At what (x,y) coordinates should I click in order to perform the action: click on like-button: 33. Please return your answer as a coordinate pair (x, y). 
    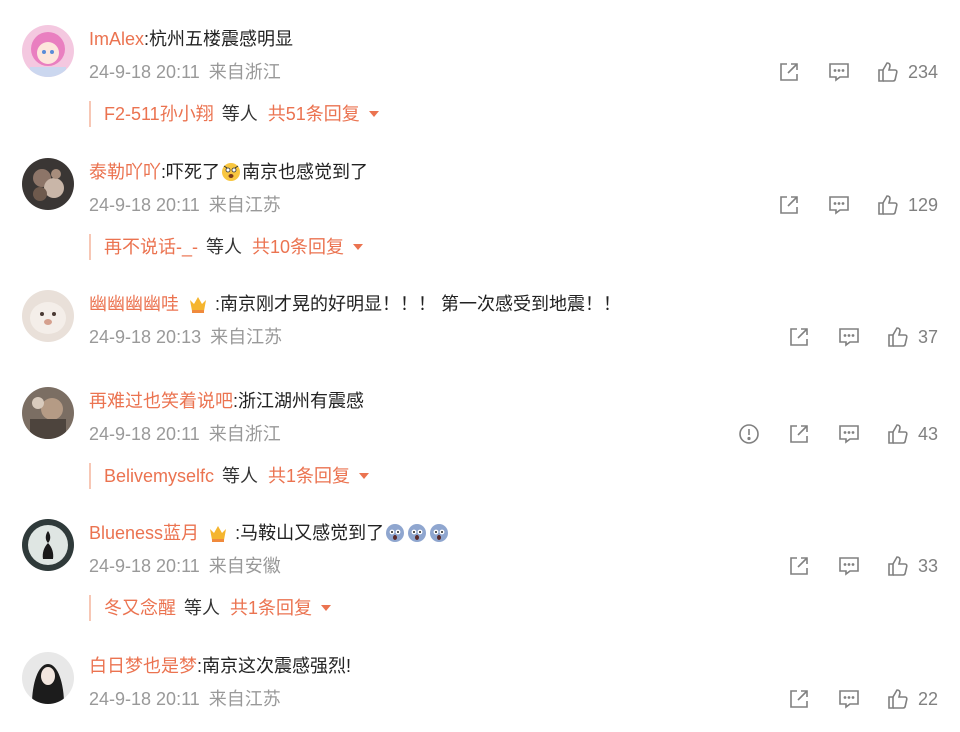
    Looking at the image, I should click on (912, 566).